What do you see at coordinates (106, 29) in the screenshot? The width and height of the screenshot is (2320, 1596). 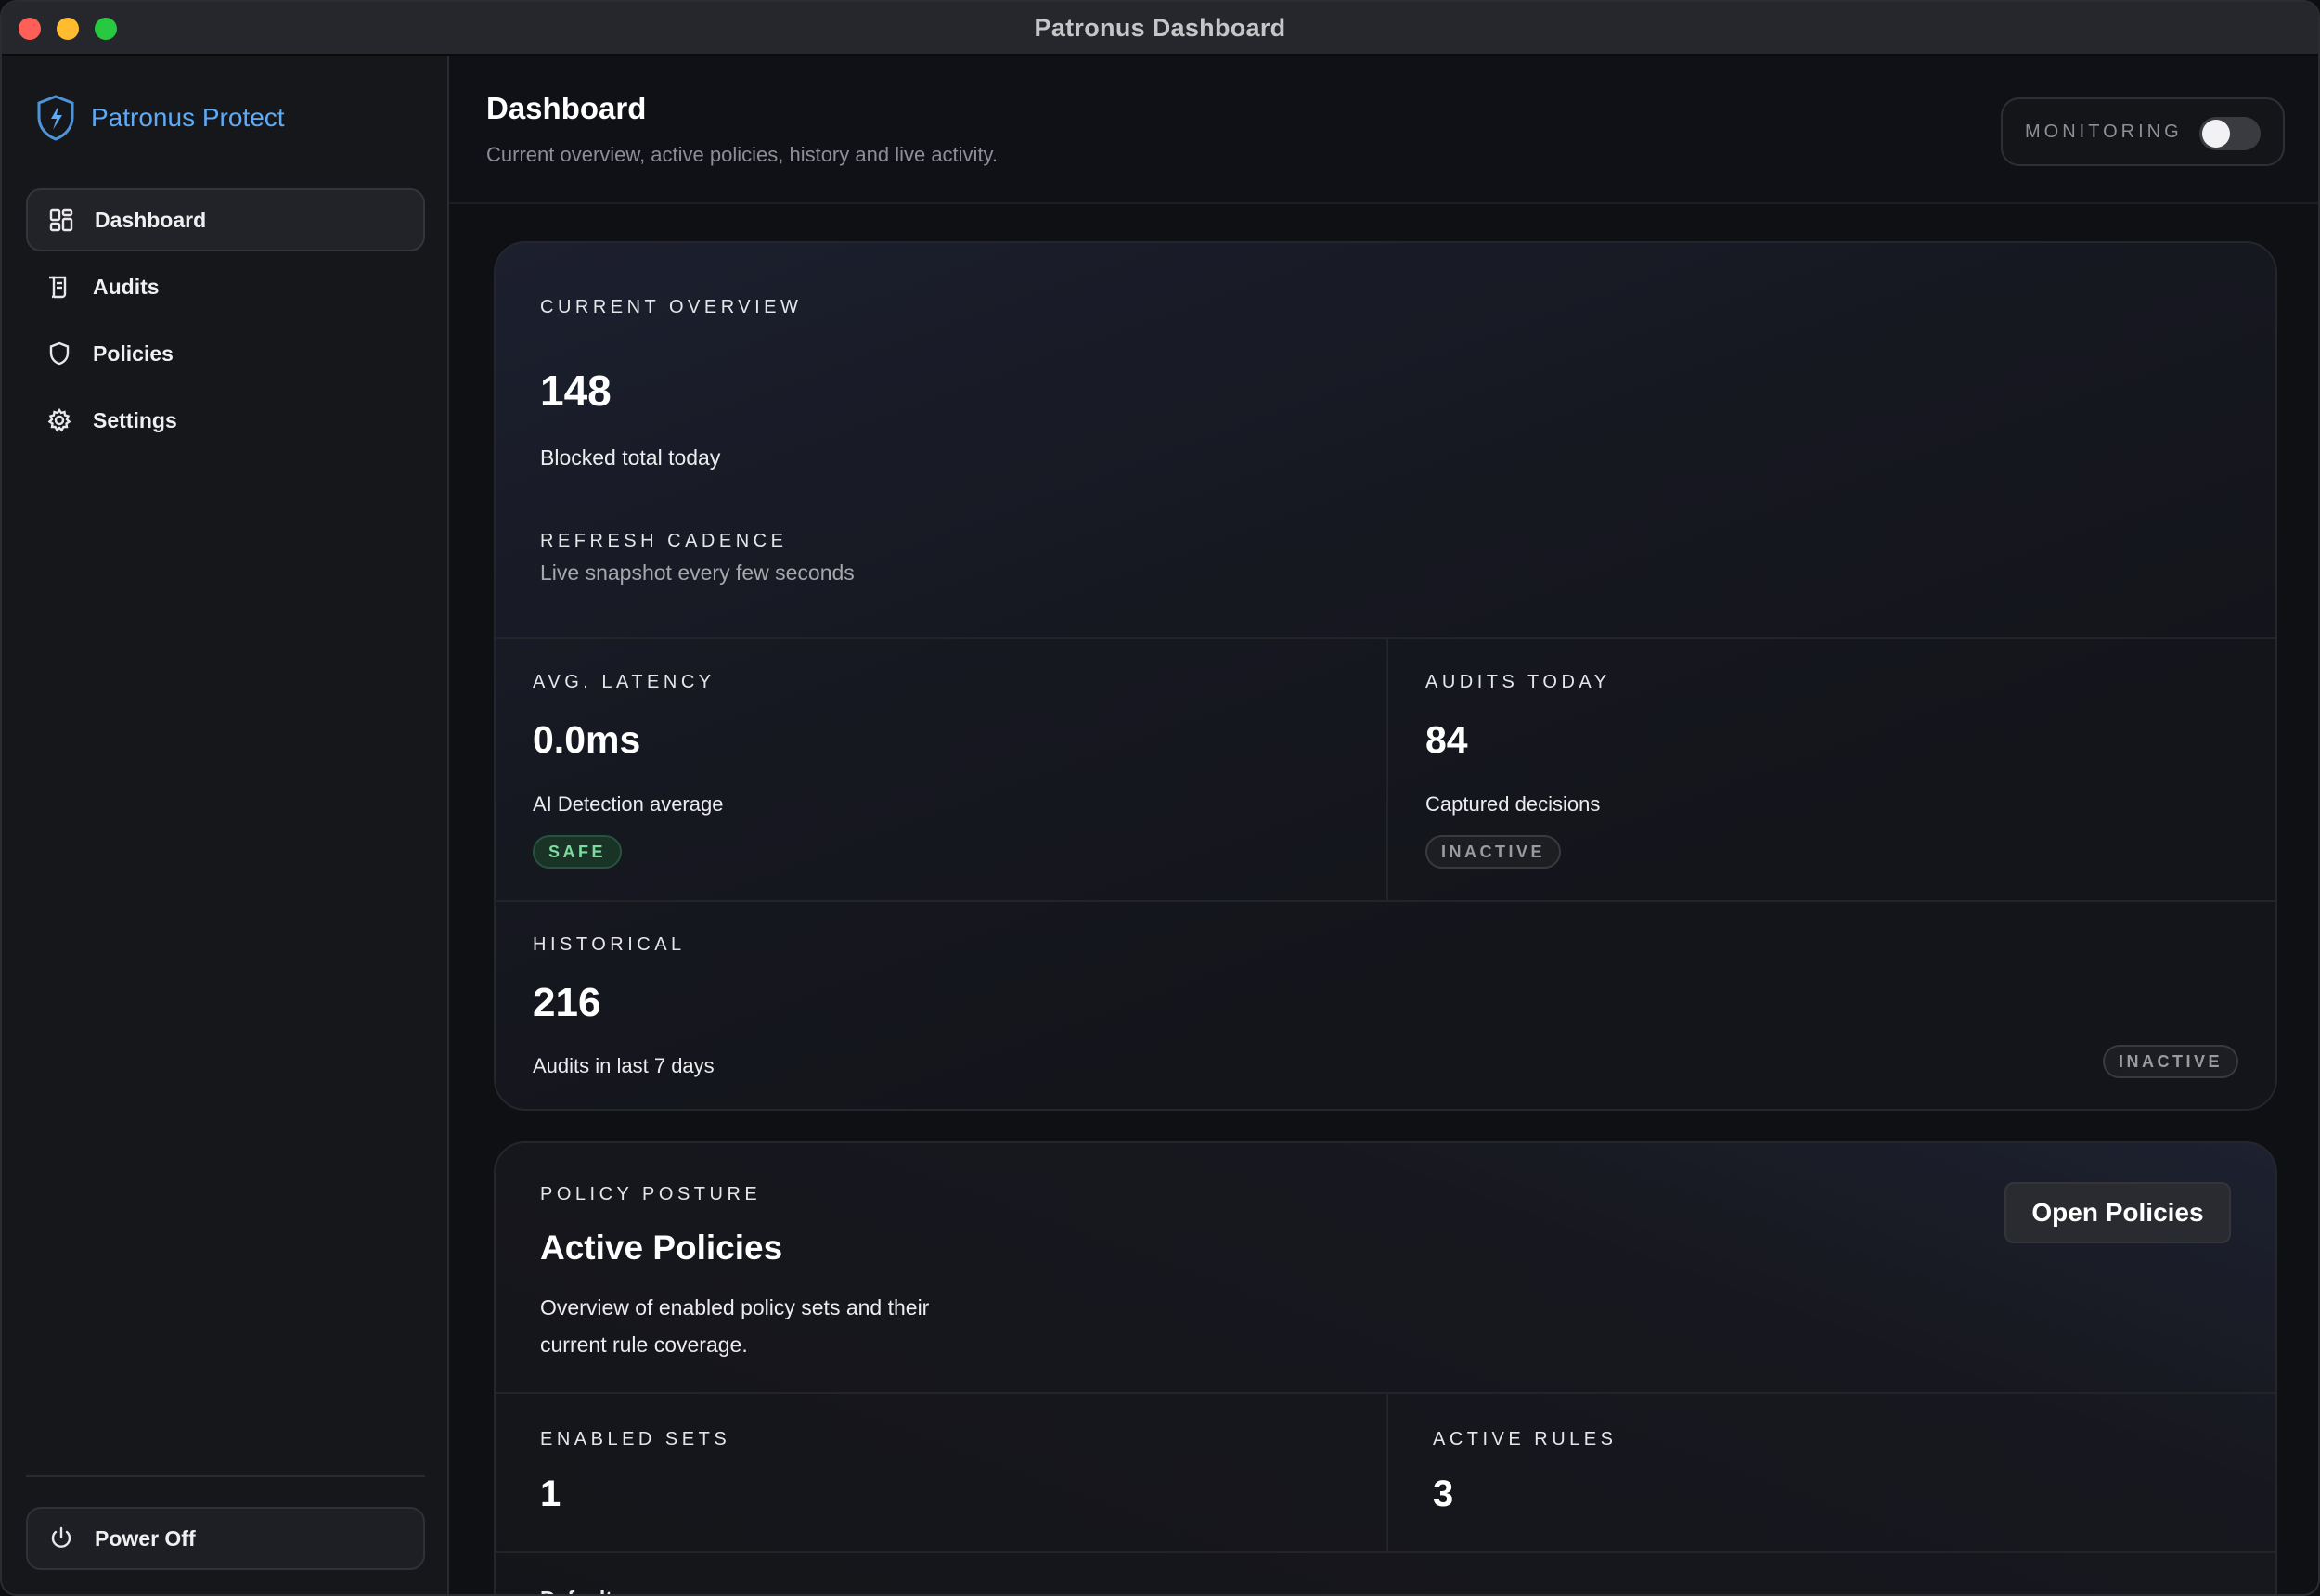 I see `maximize-window-button` at bounding box center [106, 29].